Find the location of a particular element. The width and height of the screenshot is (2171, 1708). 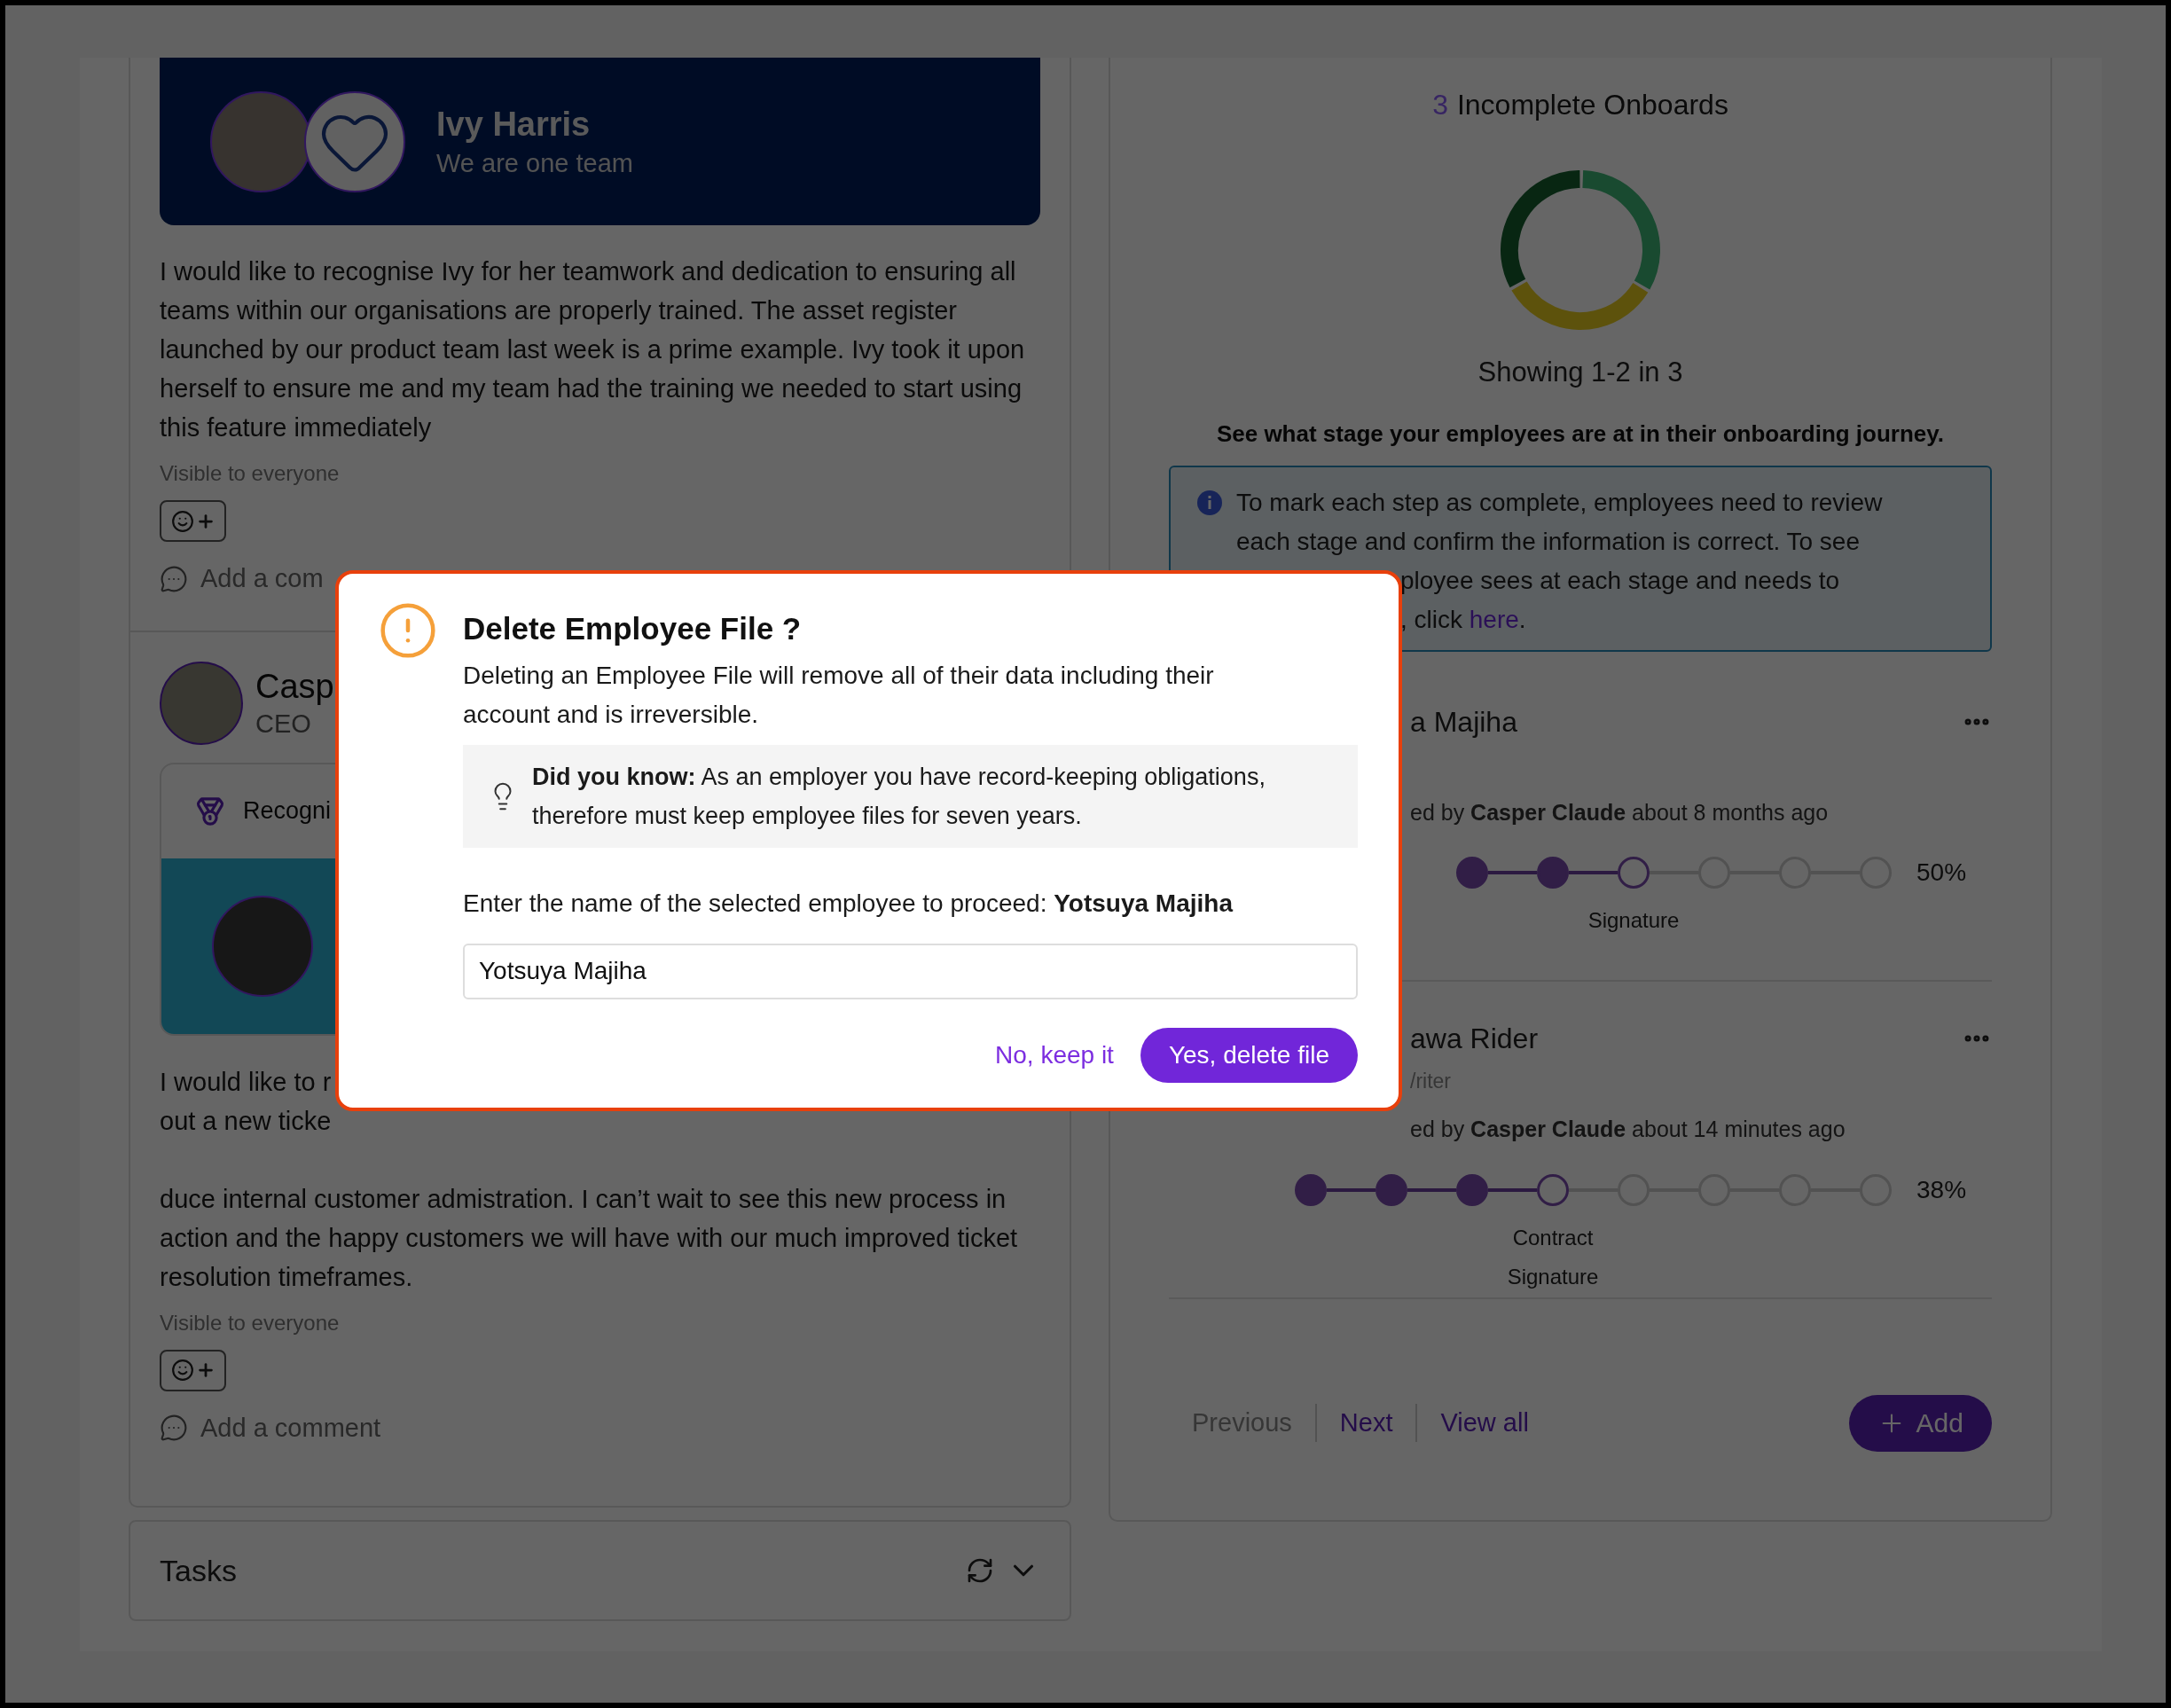

recognition-subtitle: We are one team is located at coordinates (534, 163).